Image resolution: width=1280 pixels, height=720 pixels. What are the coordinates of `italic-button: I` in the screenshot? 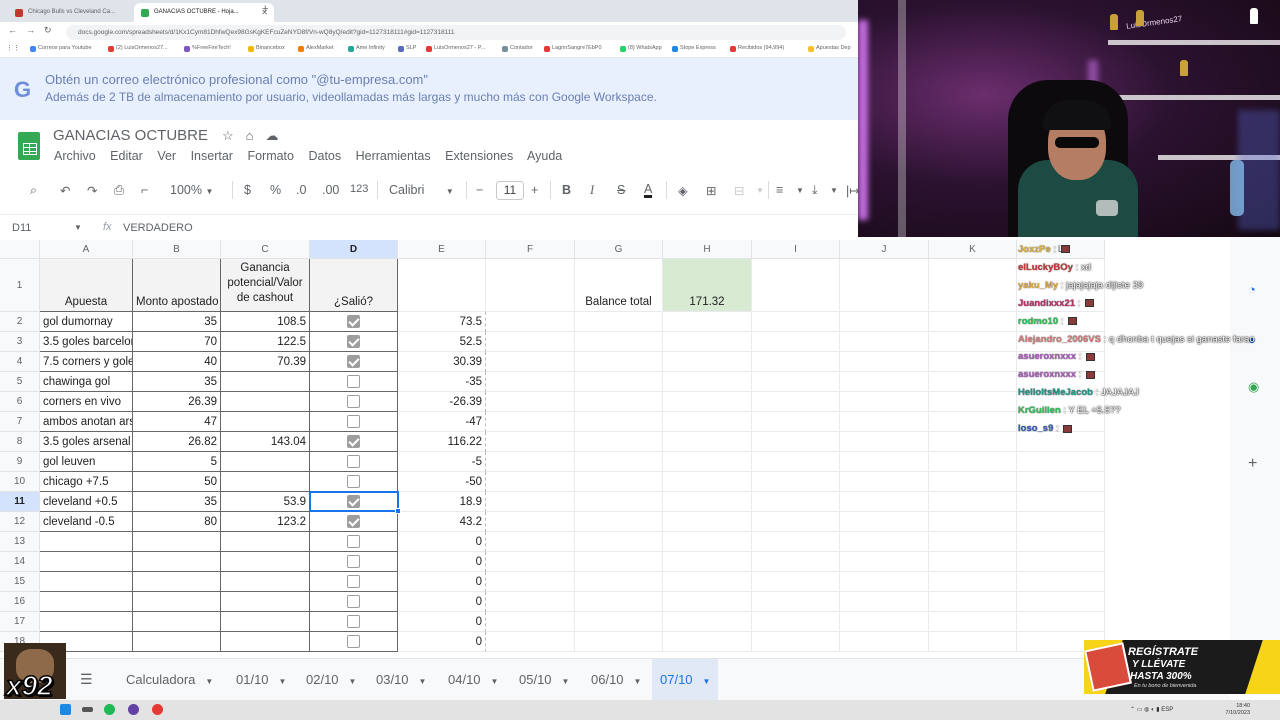 It's located at (592, 190).